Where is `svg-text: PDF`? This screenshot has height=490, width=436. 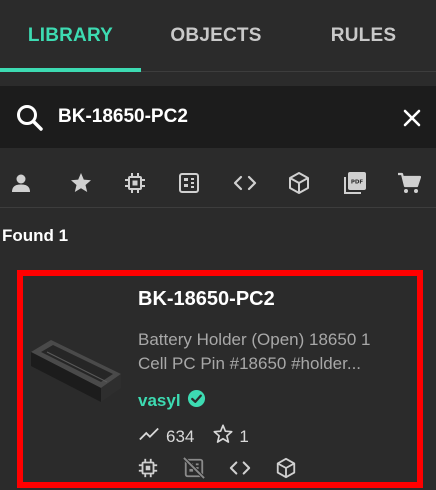
svg-text: PDF is located at coordinates (357, 183).